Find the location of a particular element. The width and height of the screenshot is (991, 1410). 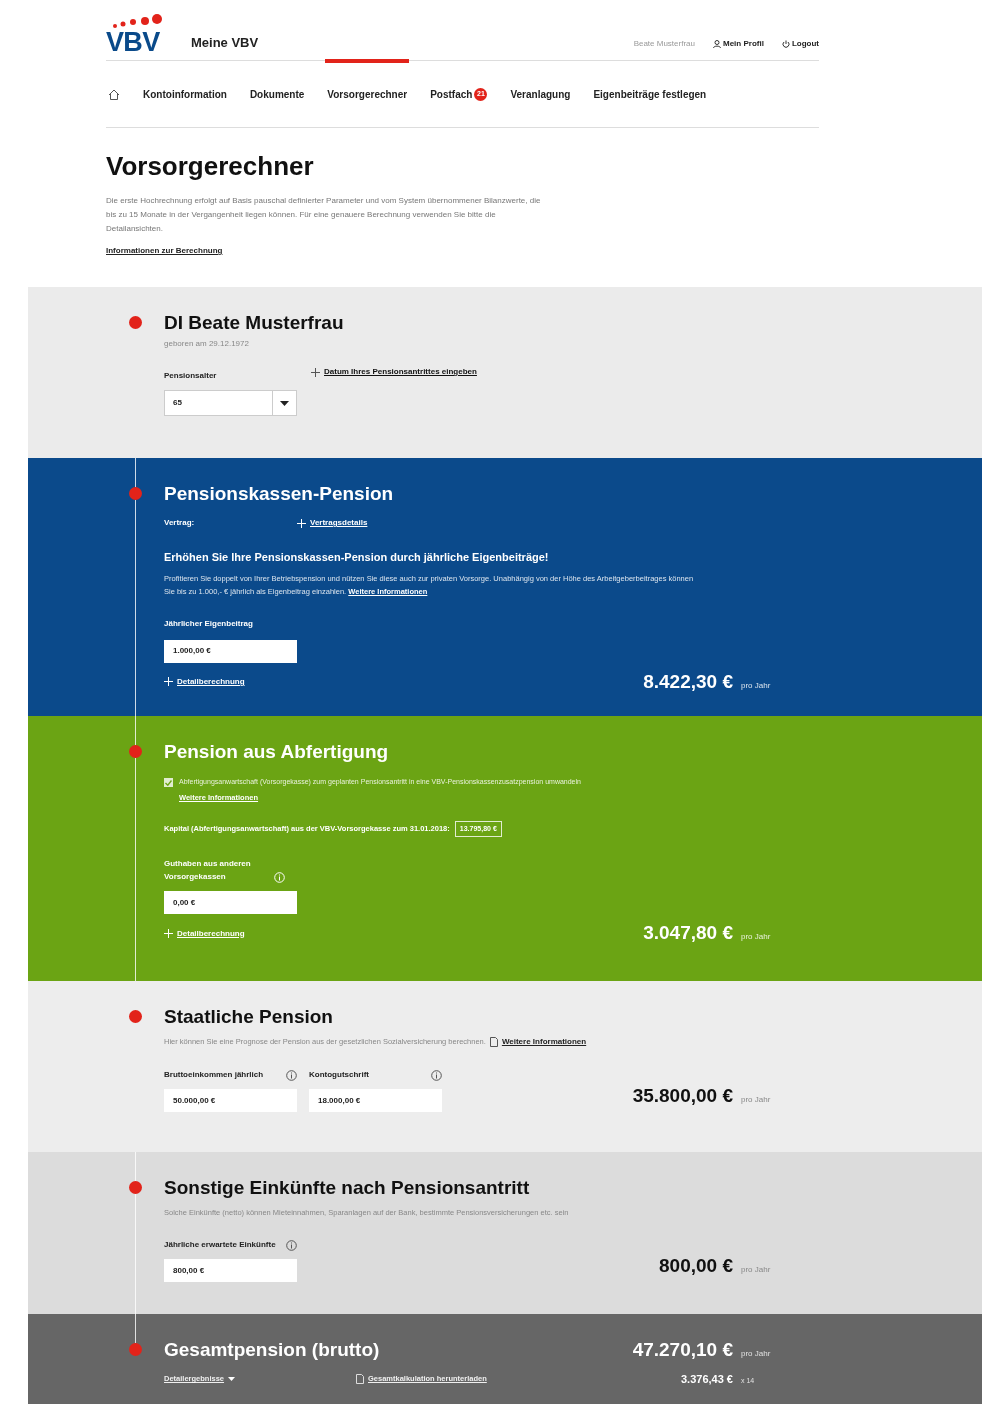

input-field: 0,00 € is located at coordinates (230, 903).